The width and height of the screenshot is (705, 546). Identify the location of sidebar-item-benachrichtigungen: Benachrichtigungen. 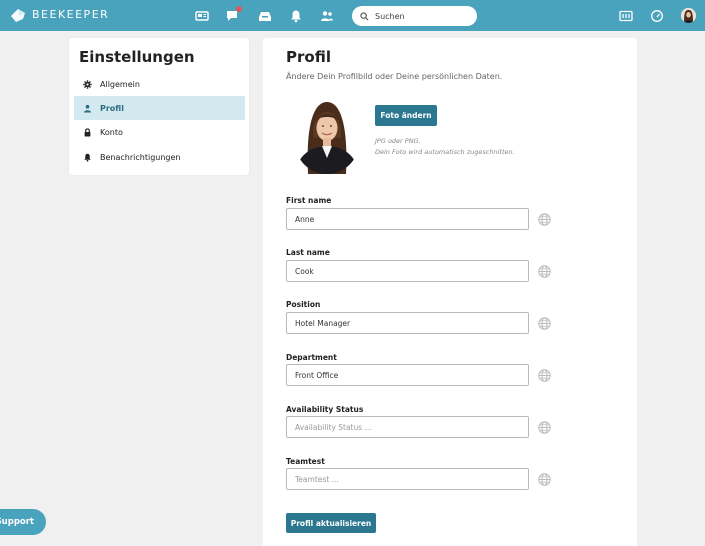
(159, 157).